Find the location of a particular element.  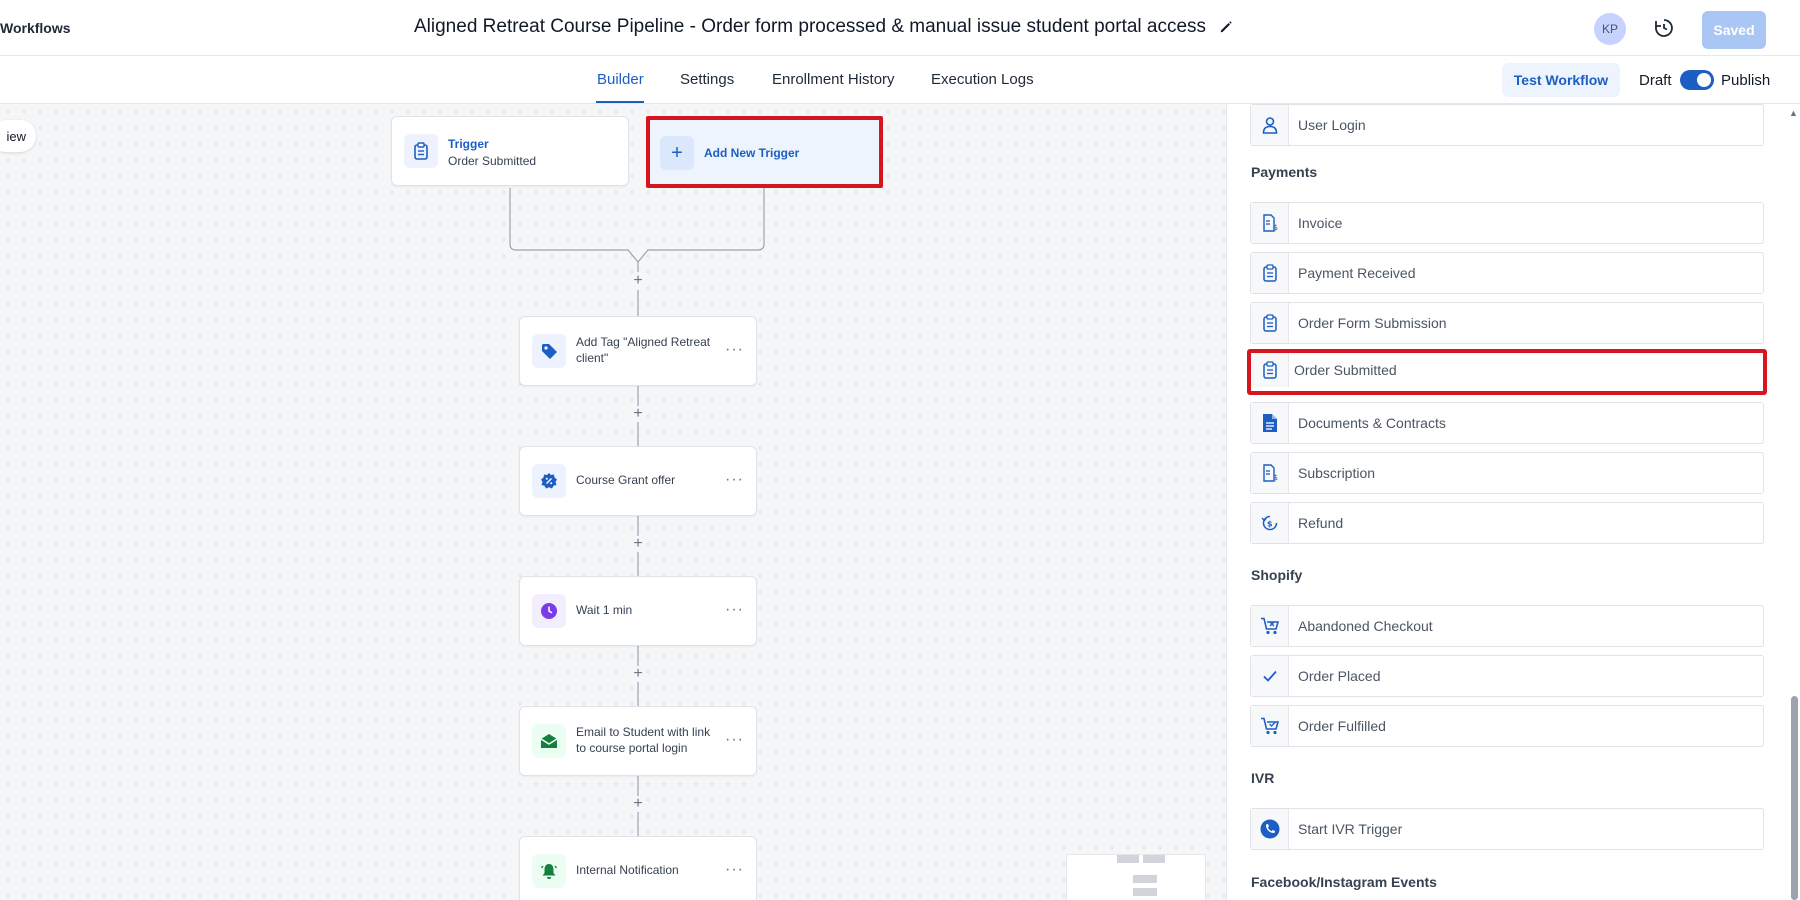

section-title-shopify: Shopify is located at coordinates (1277, 575).